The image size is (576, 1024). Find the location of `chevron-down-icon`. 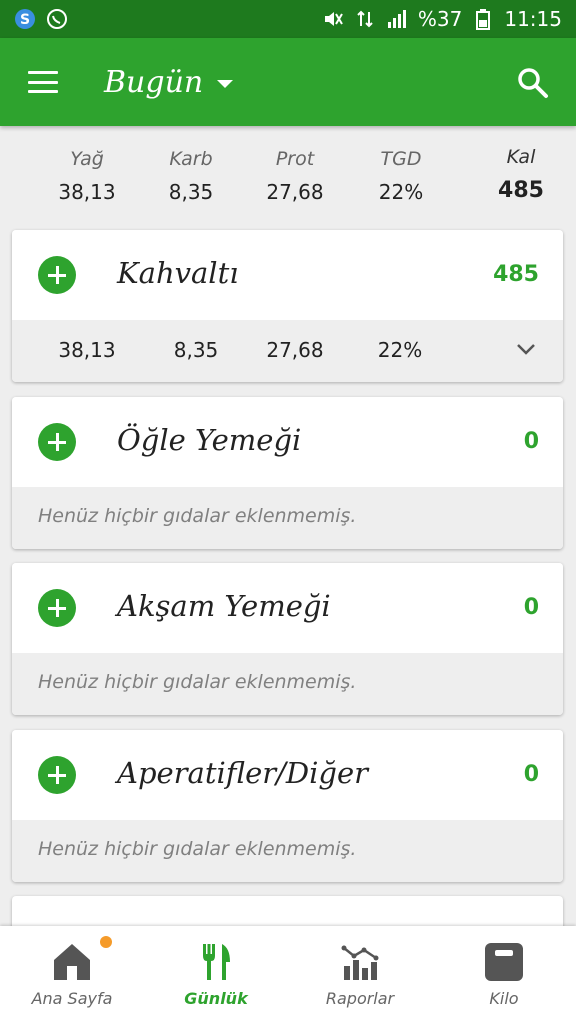

chevron-down-icon is located at coordinates (526, 349).